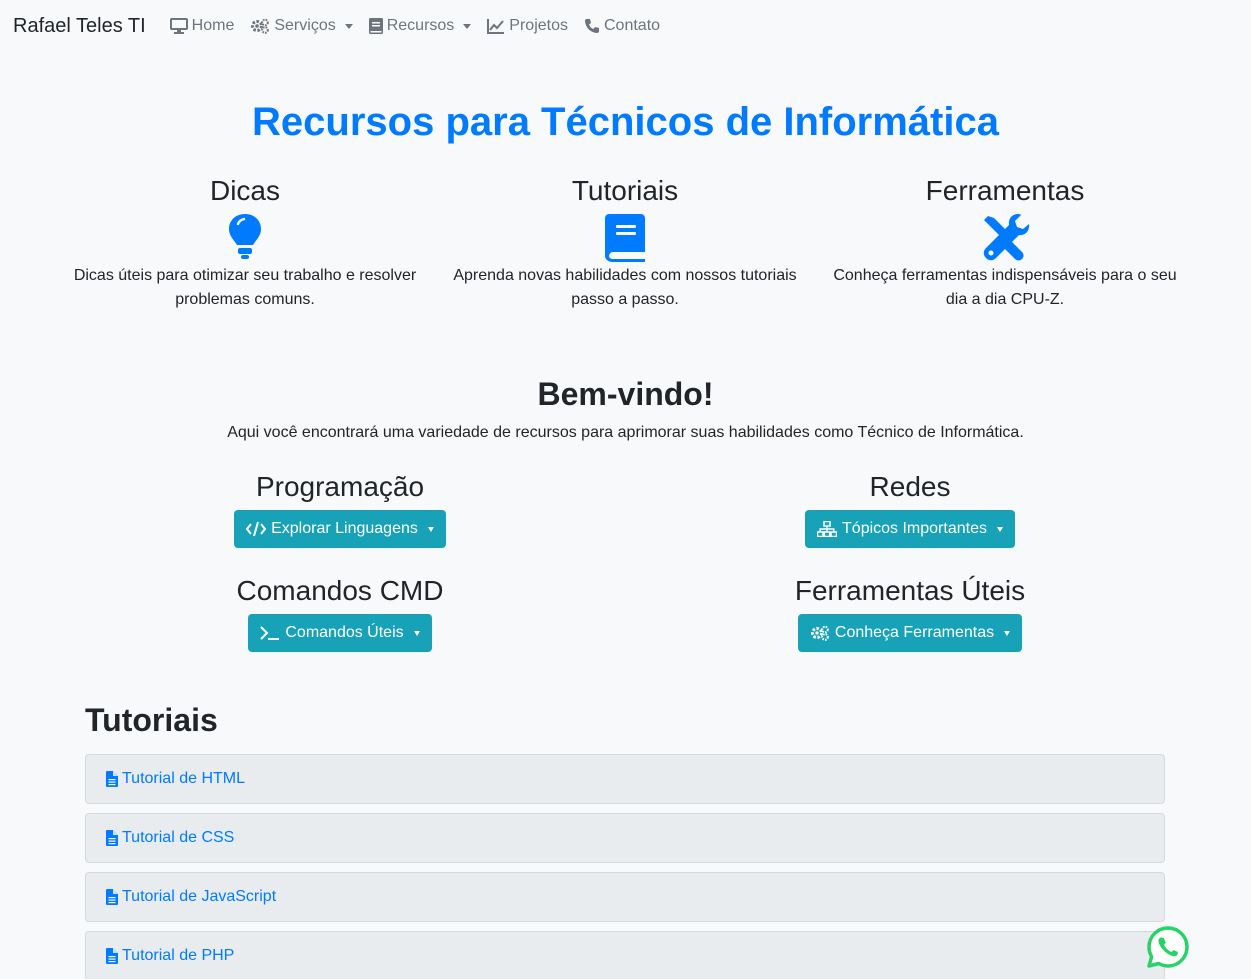 The width and height of the screenshot is (1251, 979). I want to click on nav-item-label: Projetos, so click(538, 25).